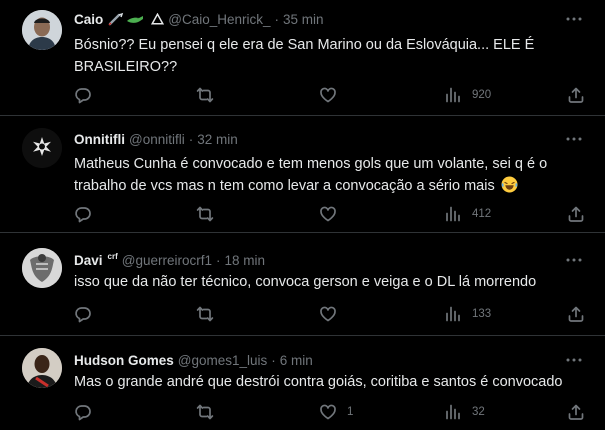 This screenshot has height=430, width=605. I want to click on display-name: Davi, so click(88, 260).